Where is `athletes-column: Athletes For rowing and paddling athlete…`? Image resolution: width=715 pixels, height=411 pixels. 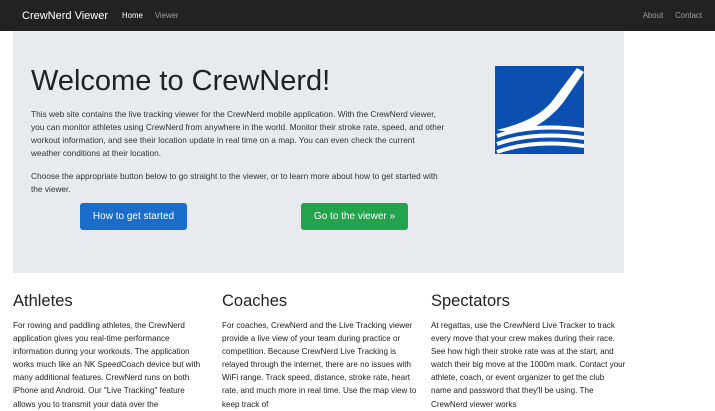
athletes-column: Athletes For rowing and paddling athlete… is located at coordinates (110, 351).